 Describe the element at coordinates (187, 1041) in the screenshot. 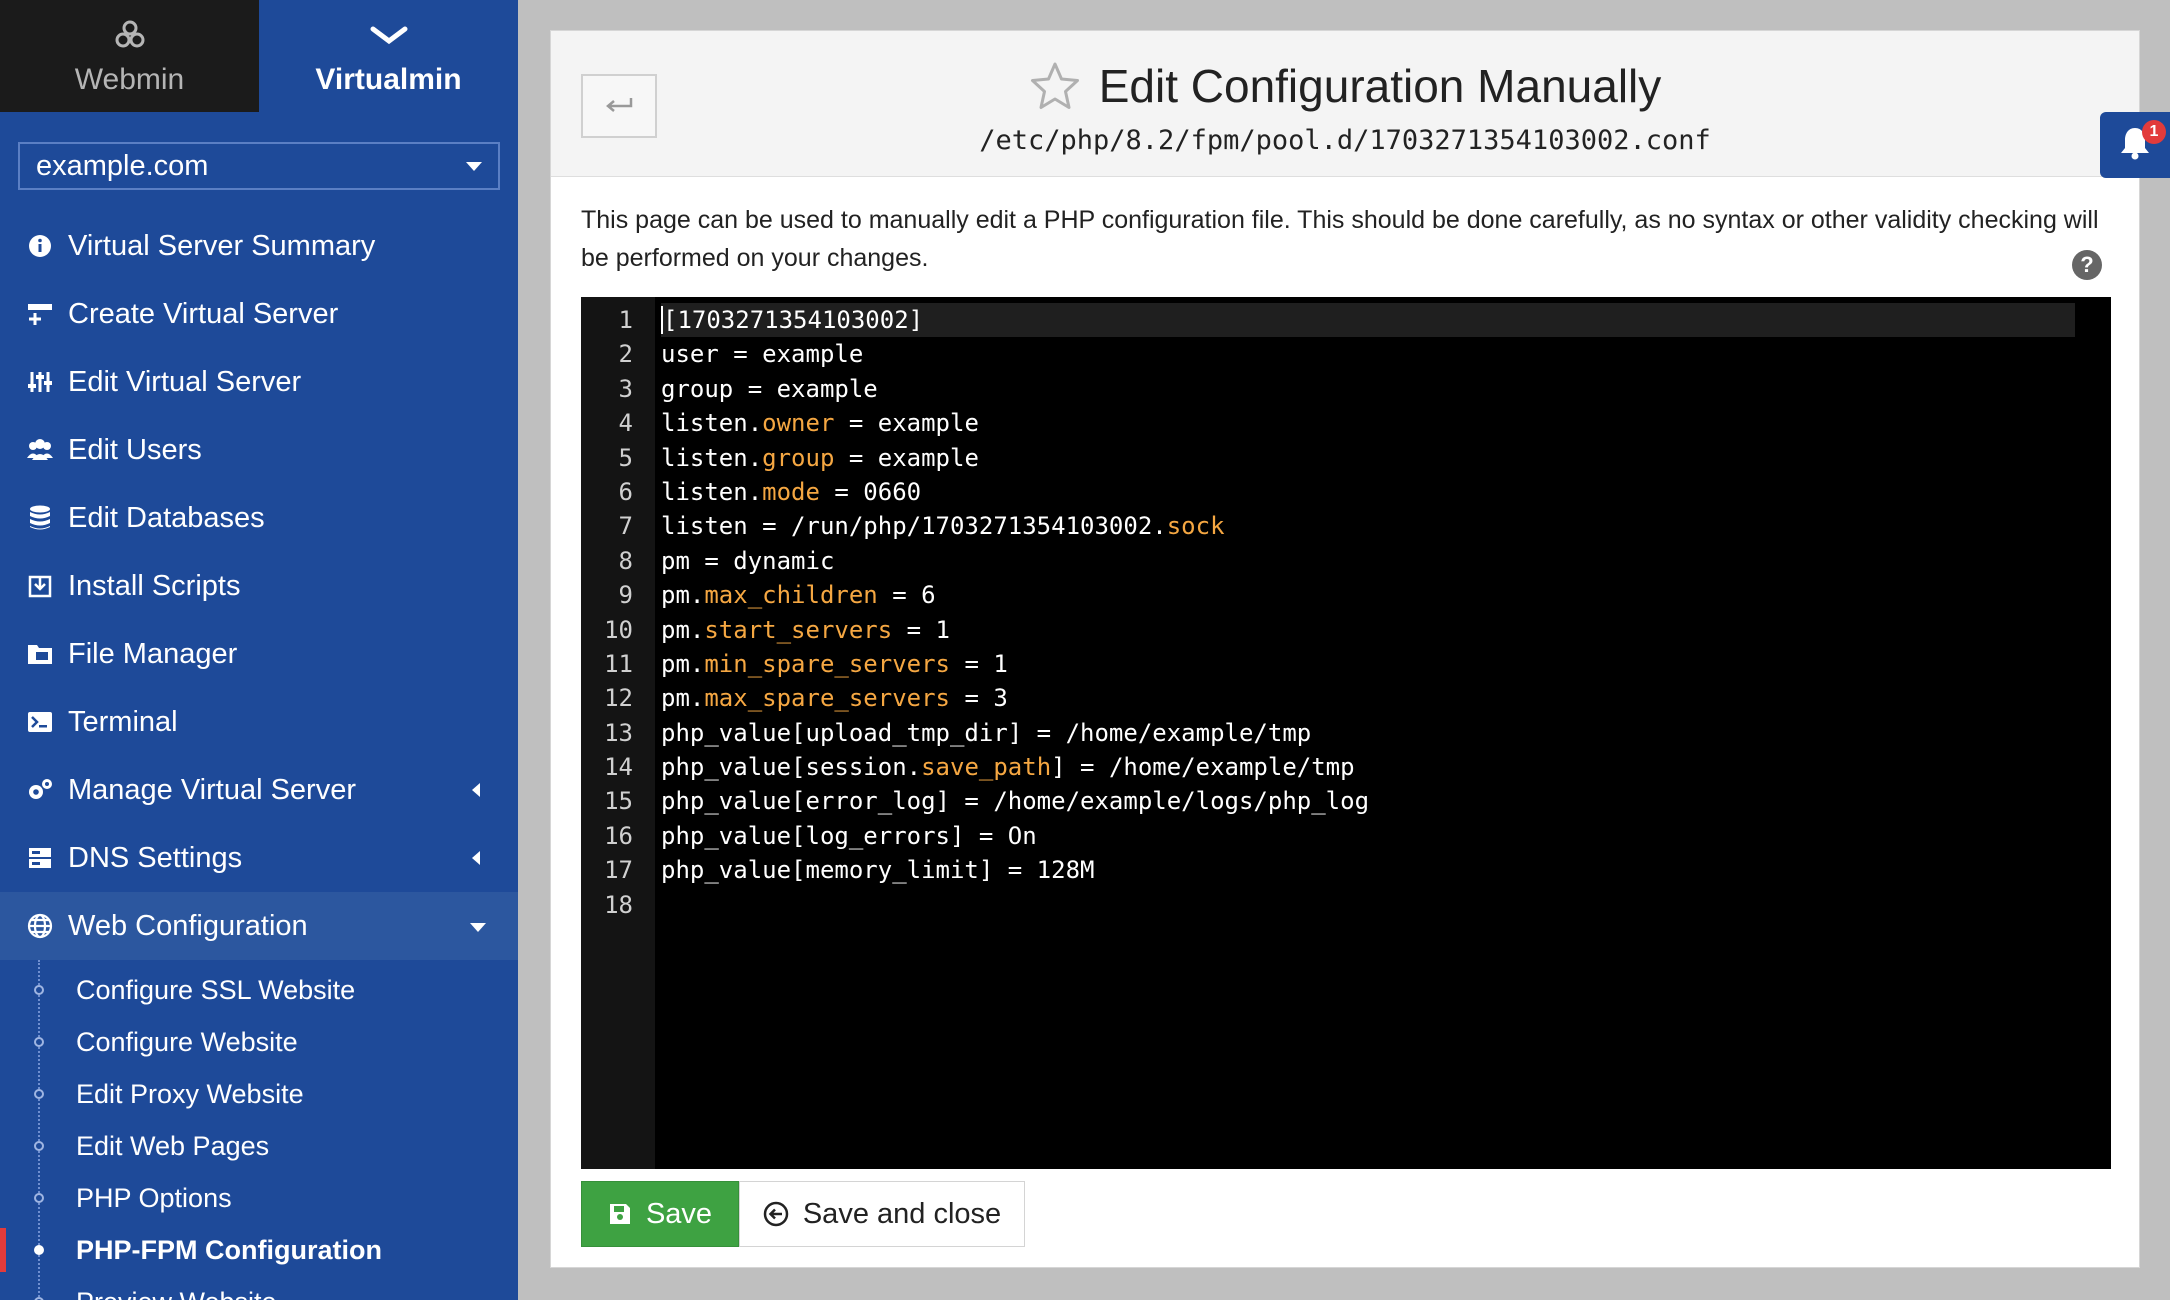

I see `subnav-label: Configure Website` at that location.